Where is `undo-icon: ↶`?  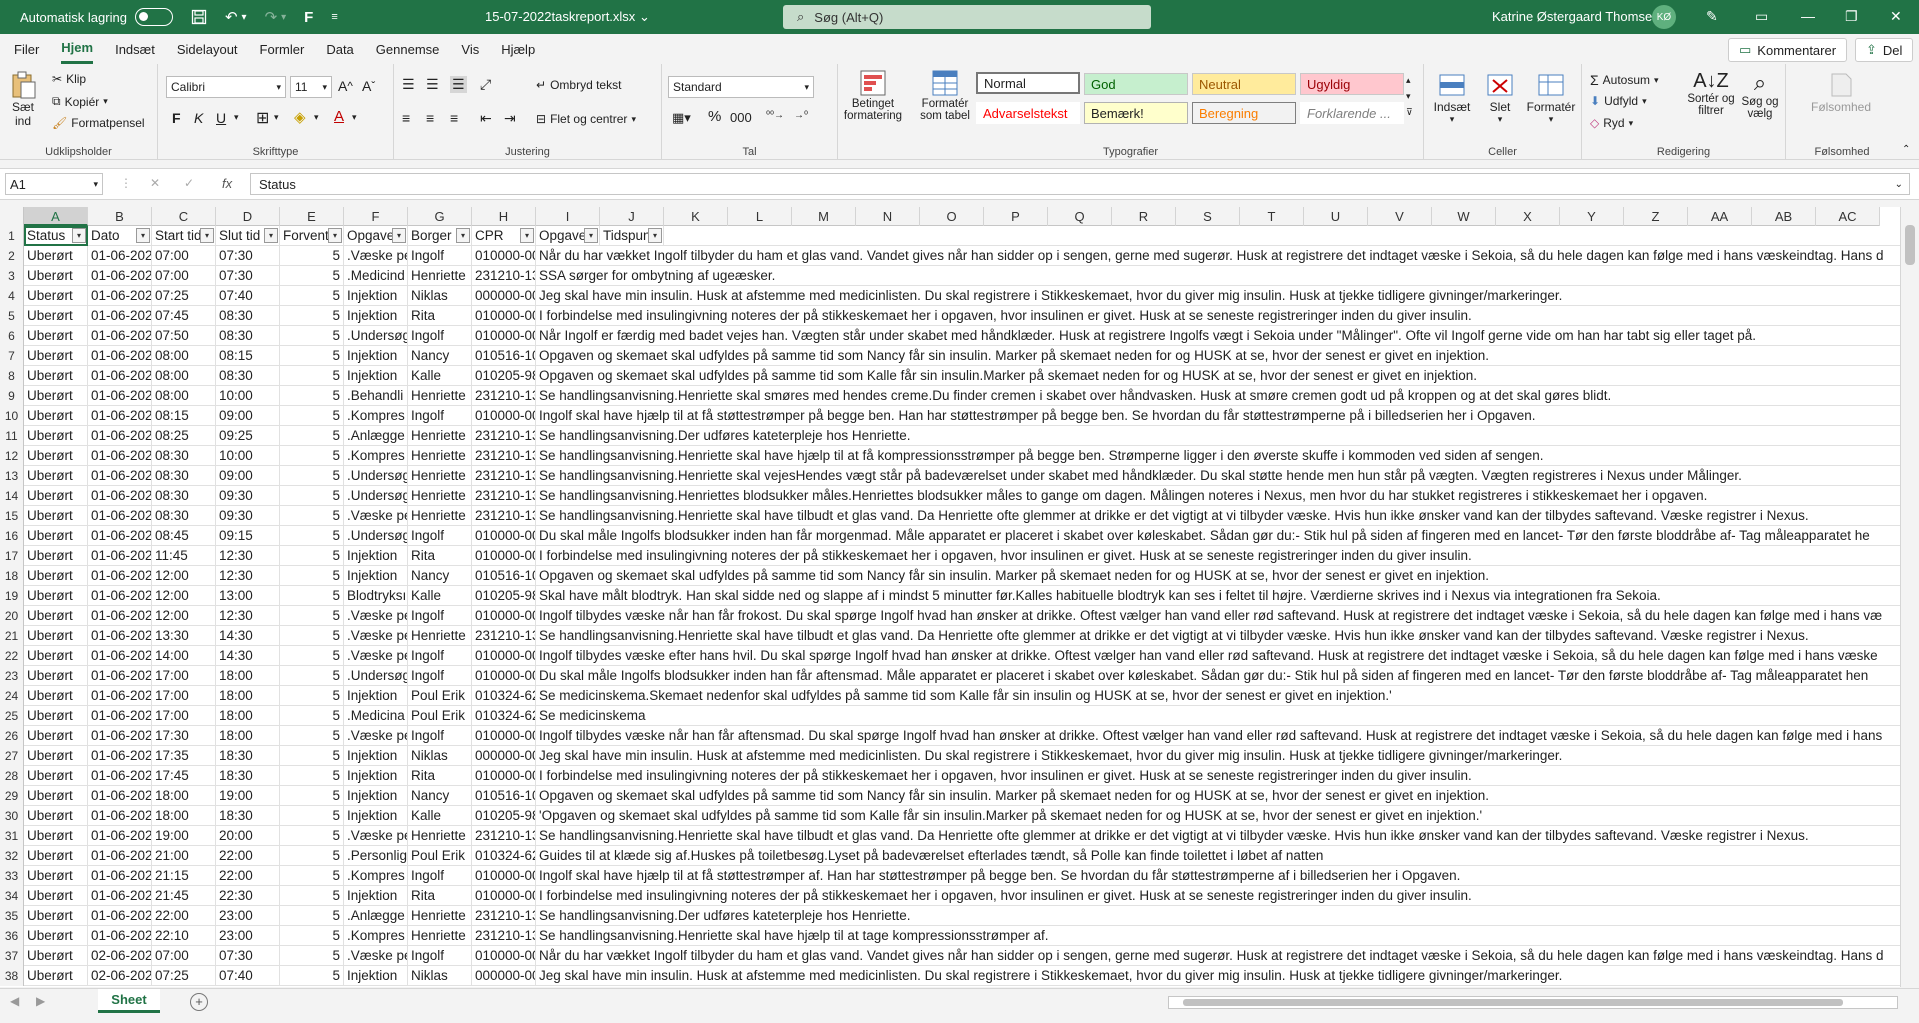 undo-icon: ↶ is located at coordinates (231, 17).